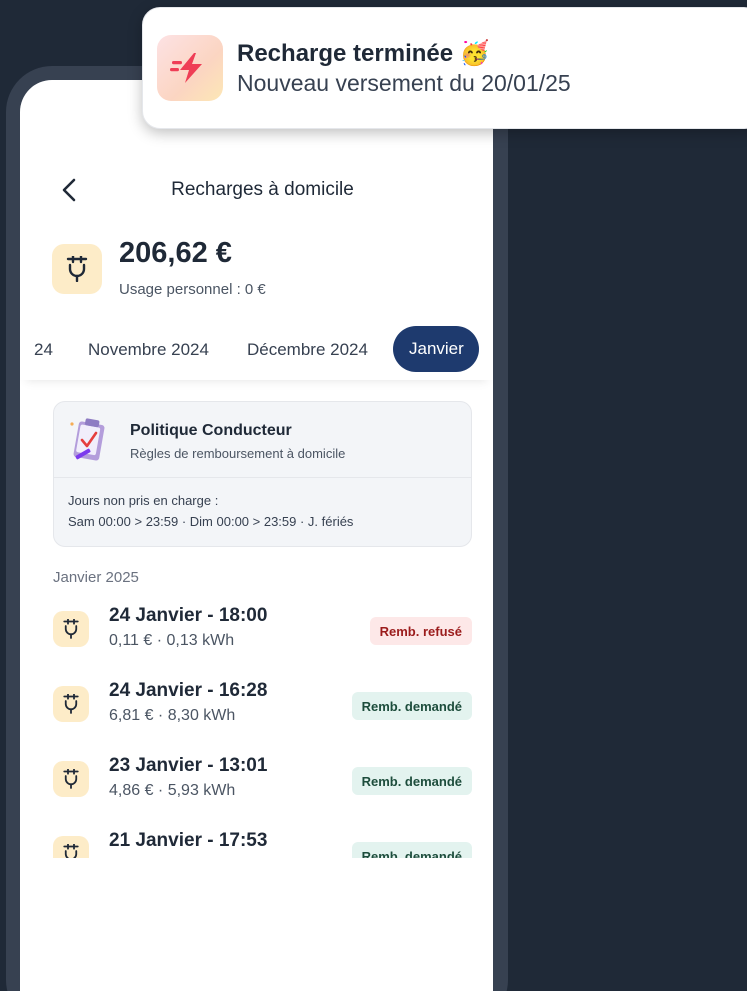 The image size is (747, 991). Describe the element at coordinates (262, 477) in the screenshot. I see `policy-divider` at that location.